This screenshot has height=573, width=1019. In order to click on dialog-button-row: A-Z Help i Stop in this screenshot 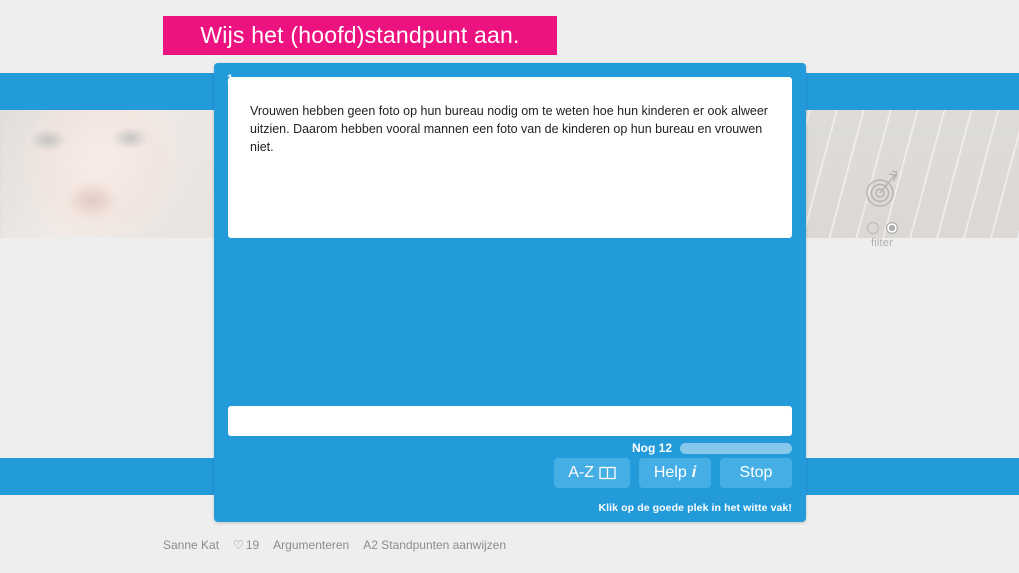, I will do `click(673, 473)`.